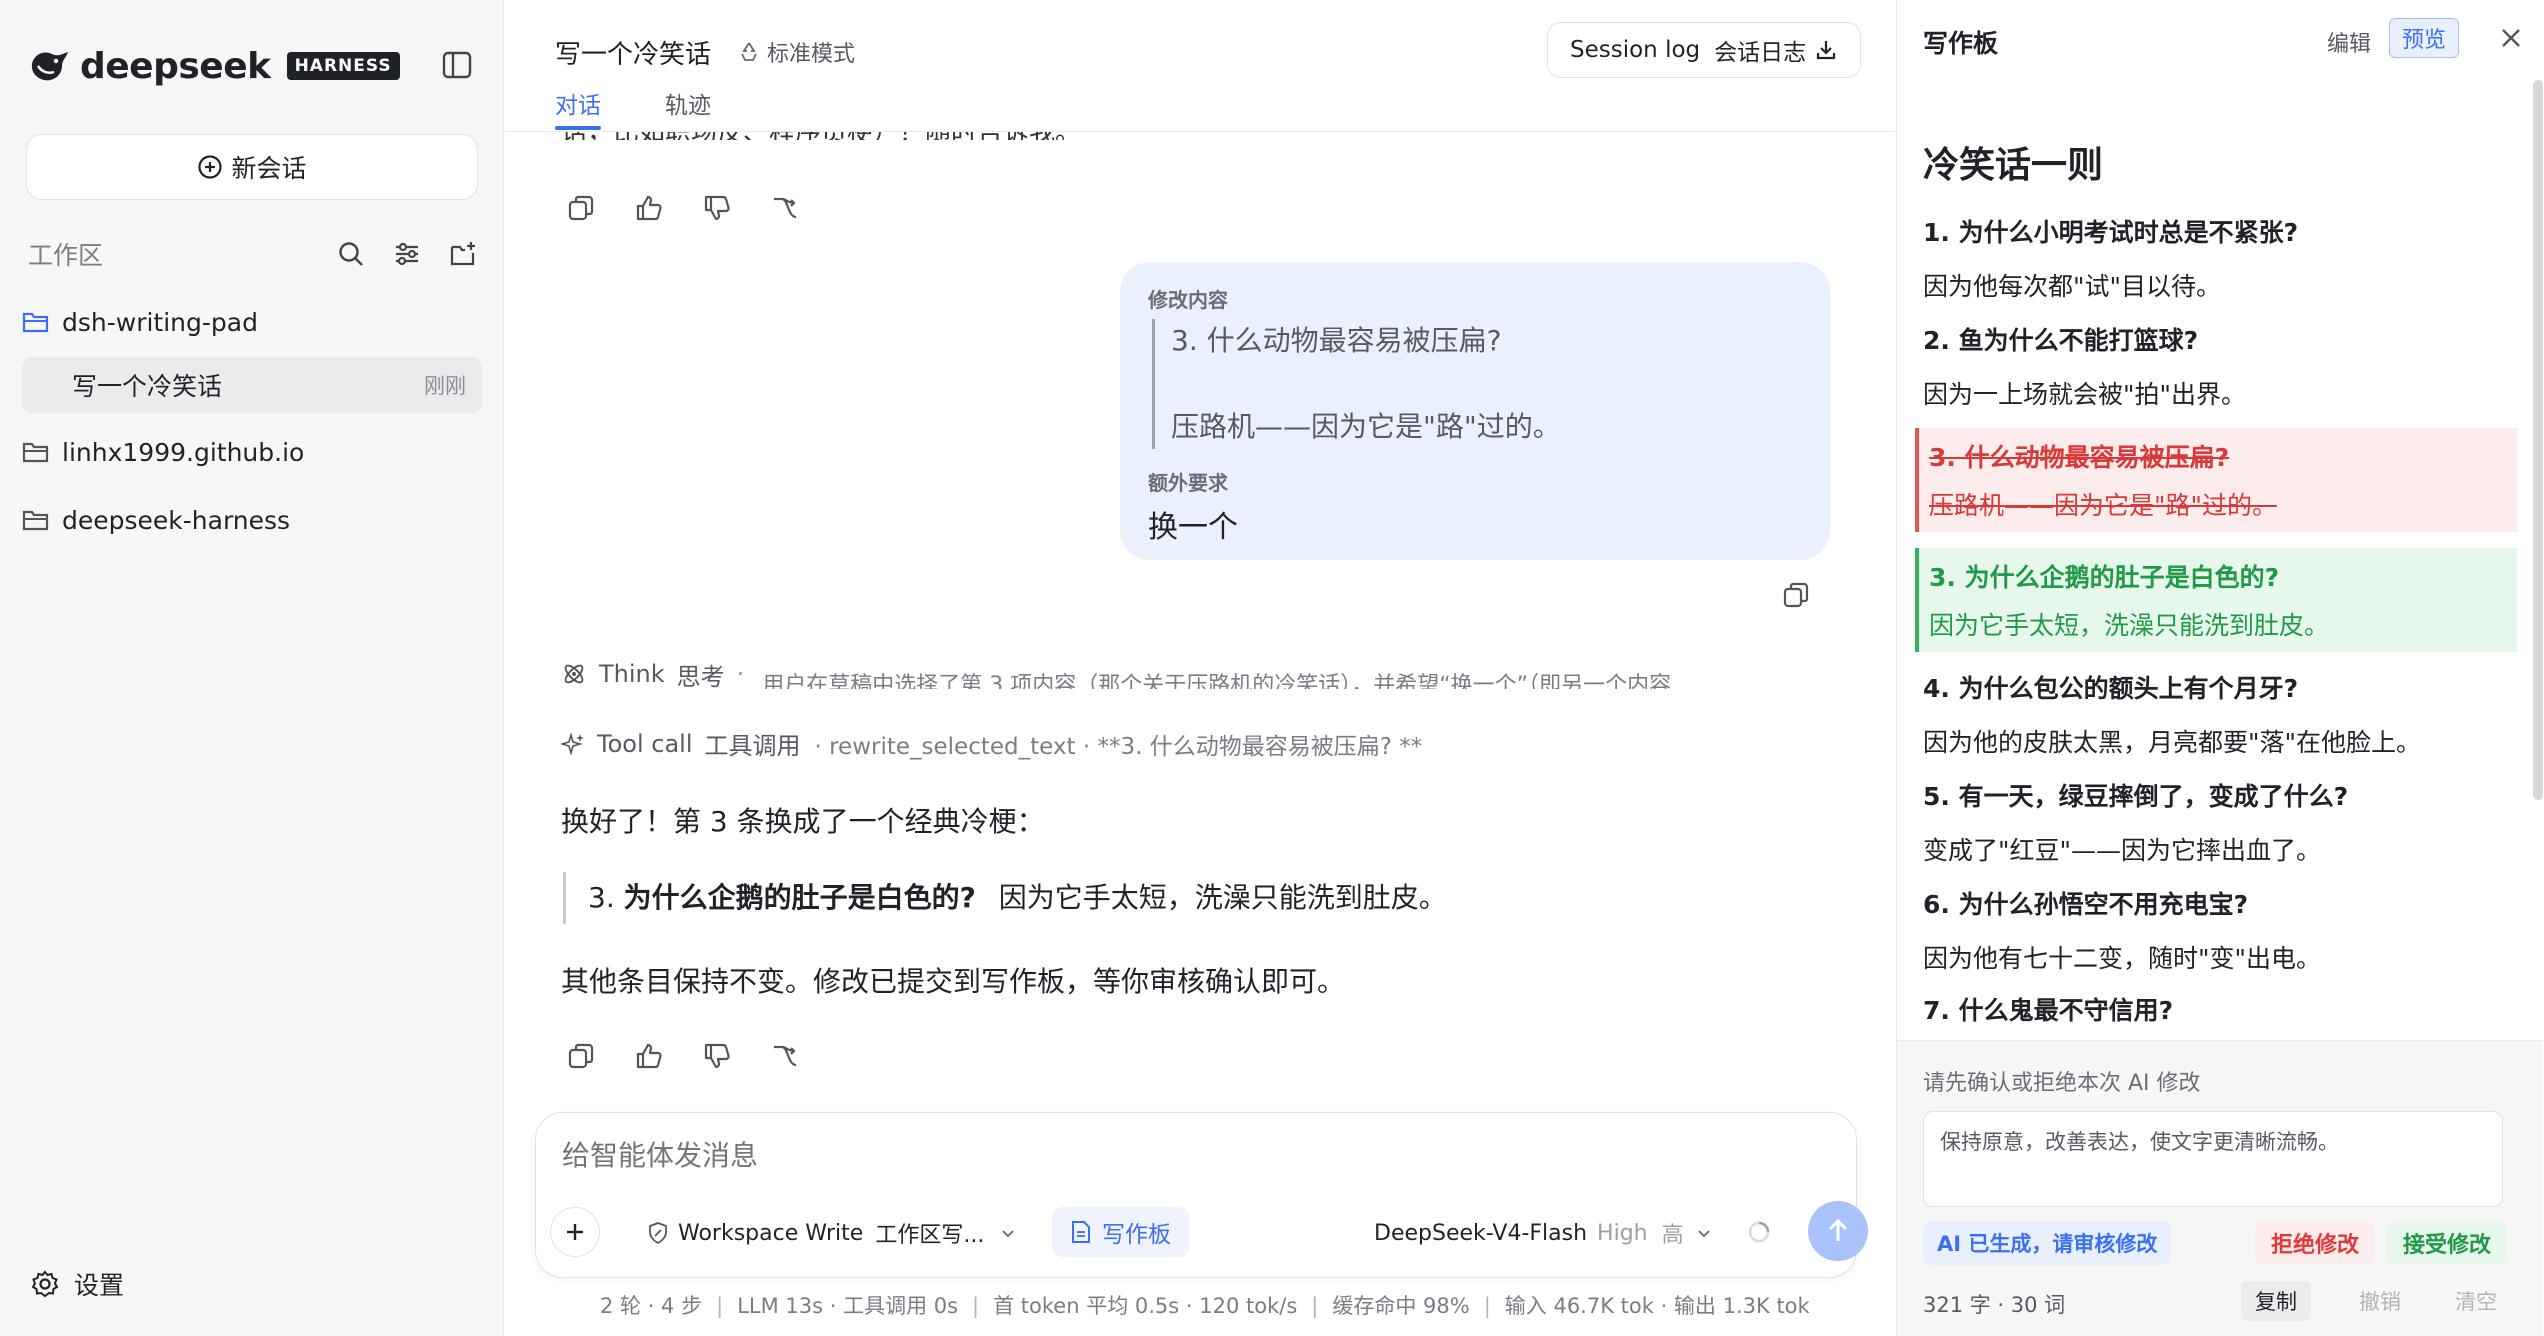 This screenshot has width=2544, height=1336. Describe the element at coordinates (2511, 40) in the screenshot. I see `close-panel-button` at that location.